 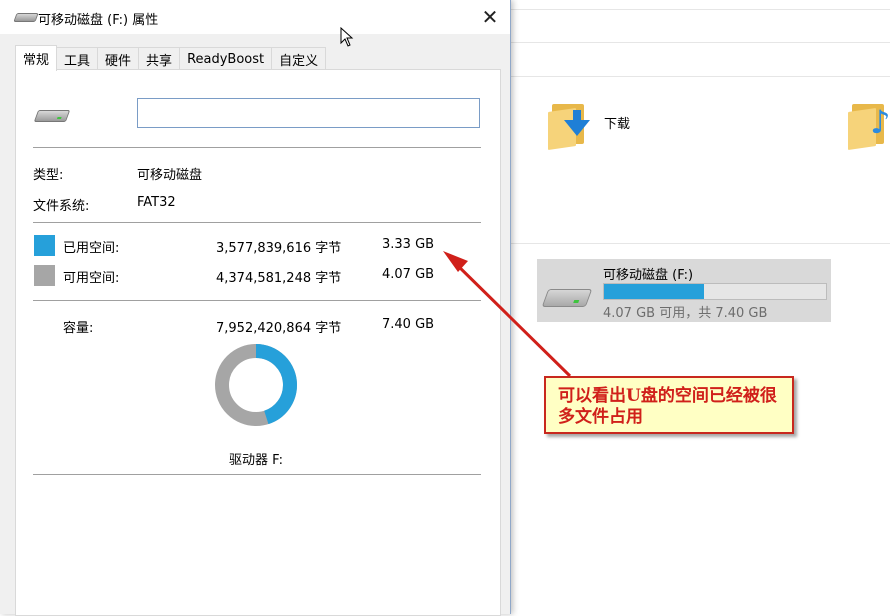 What do you see at coordinates (91, 248) in the screenshot?
I see `used-space-label: 已用空间:` at bounding box center [91, 248].